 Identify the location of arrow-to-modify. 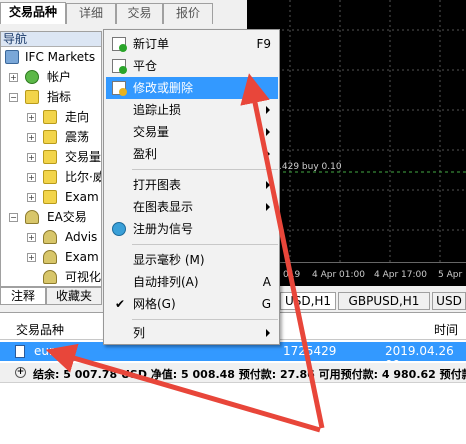
(282, 251).